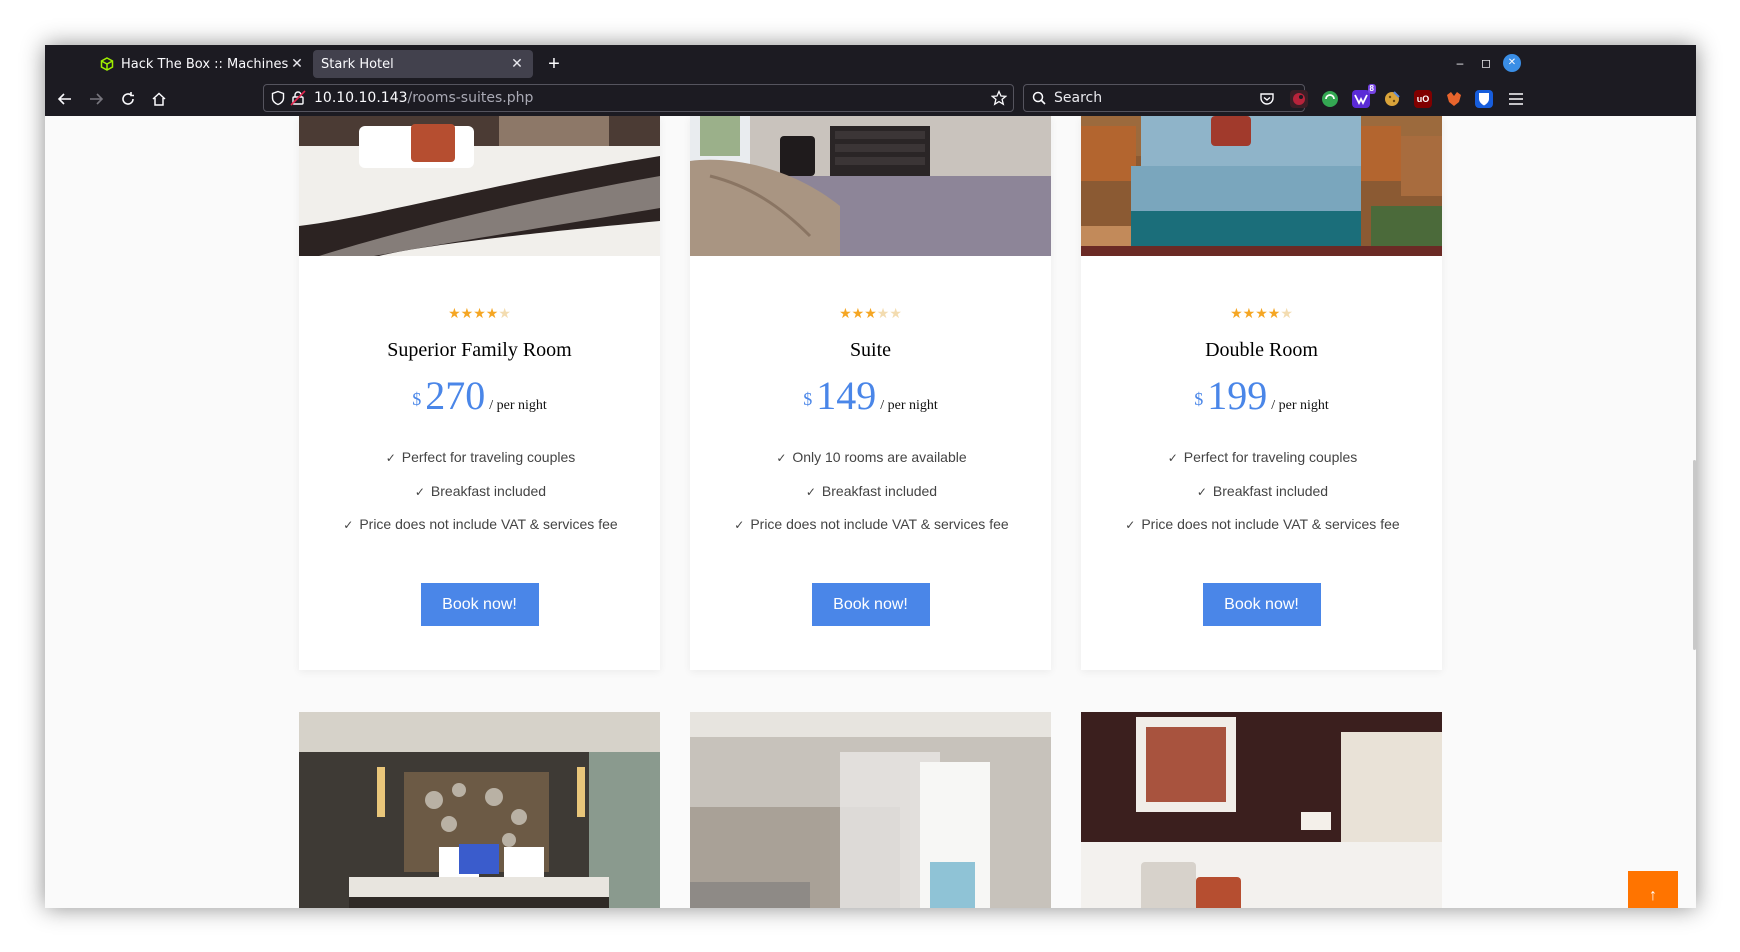  I want to click on home-icon, so click(159, 99).